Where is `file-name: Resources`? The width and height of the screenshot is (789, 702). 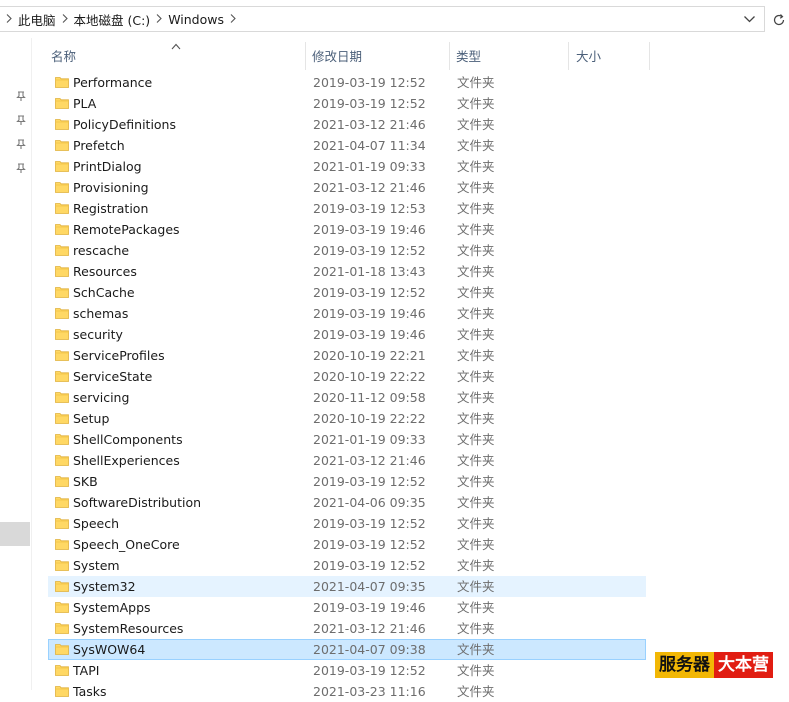
file-name: Resources is located at coordinates (105, 271).